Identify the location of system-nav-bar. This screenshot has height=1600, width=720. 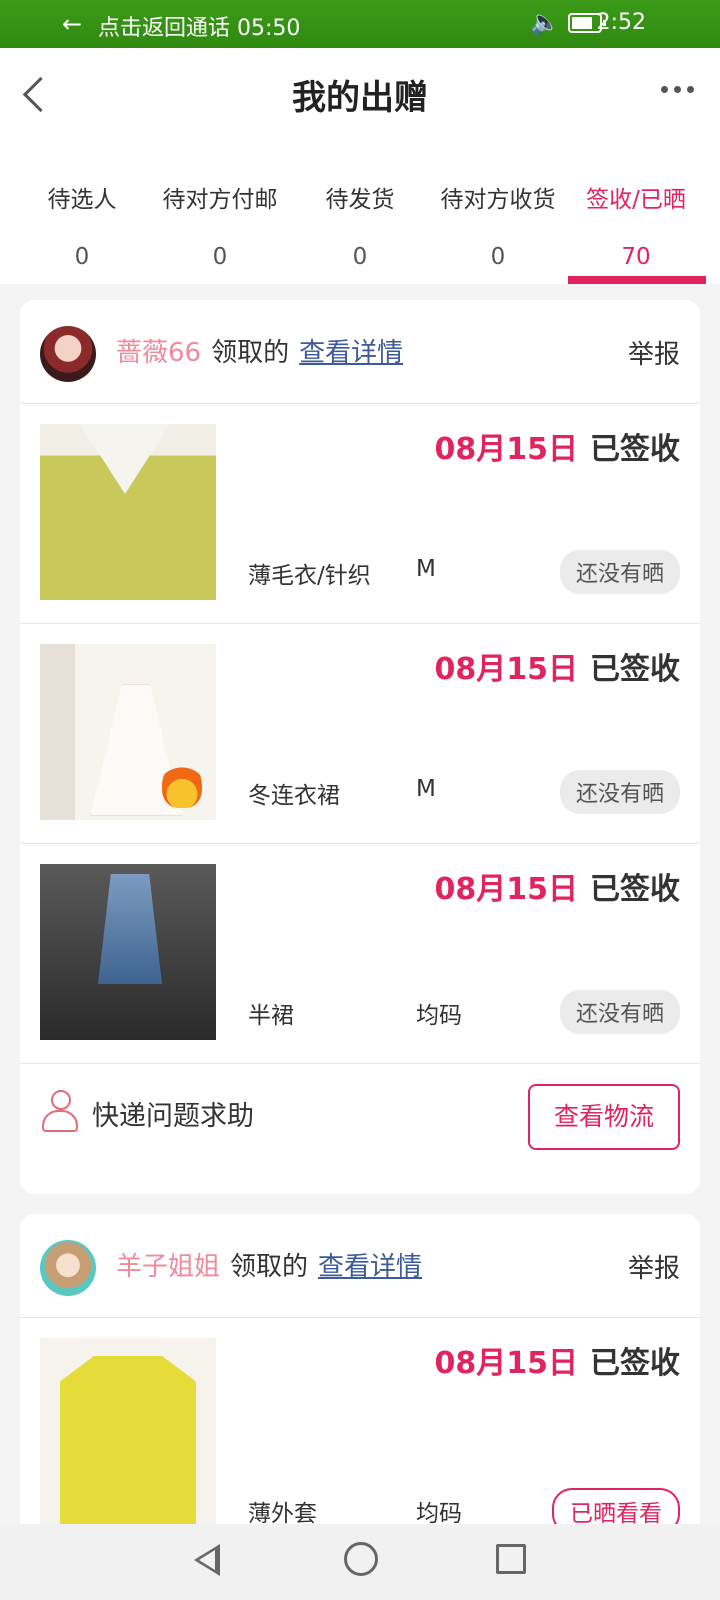
(360, 1562).